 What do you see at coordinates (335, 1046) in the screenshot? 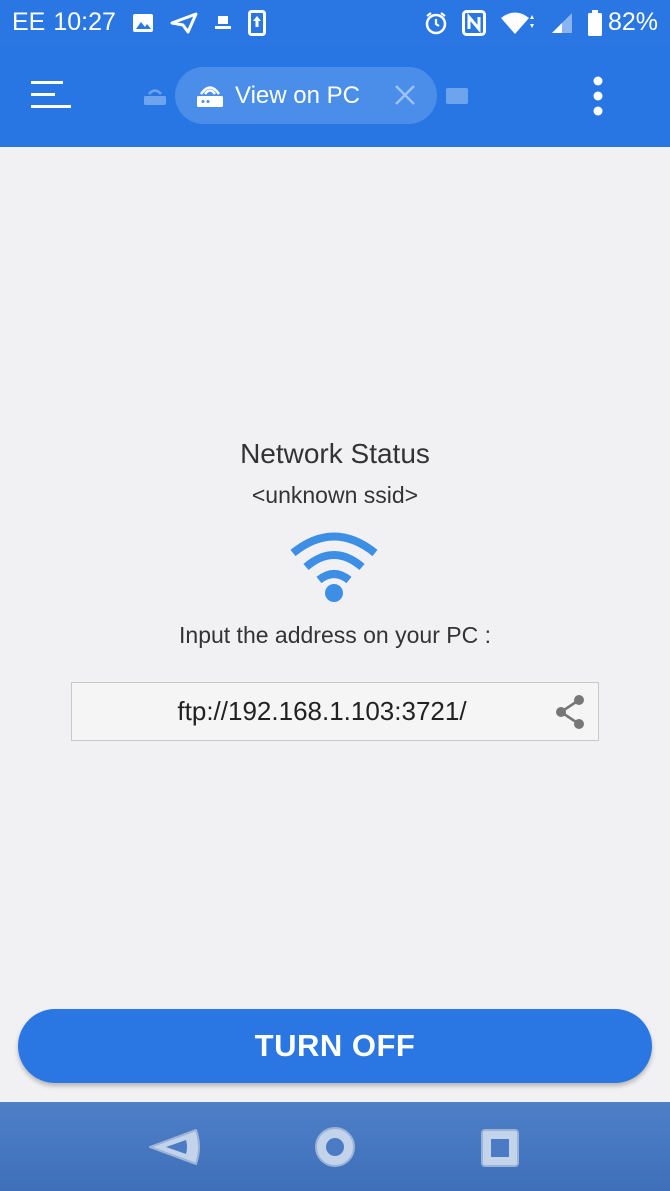
I see `turn-off-button: TURN OFF` at bounding box center [335, 1046].